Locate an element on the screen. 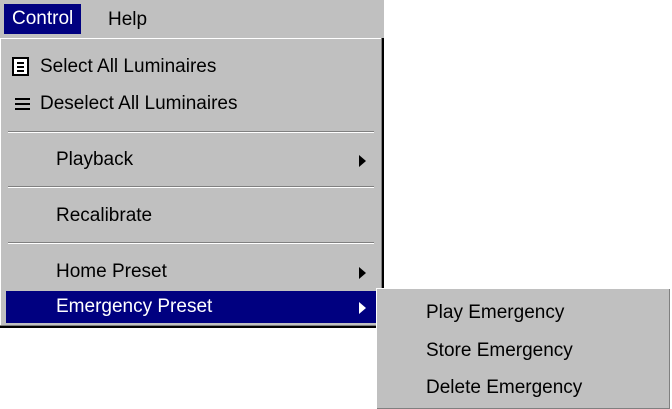  submenu-item-play-emergency: Play Emergency is located at coordinates (495, 313).